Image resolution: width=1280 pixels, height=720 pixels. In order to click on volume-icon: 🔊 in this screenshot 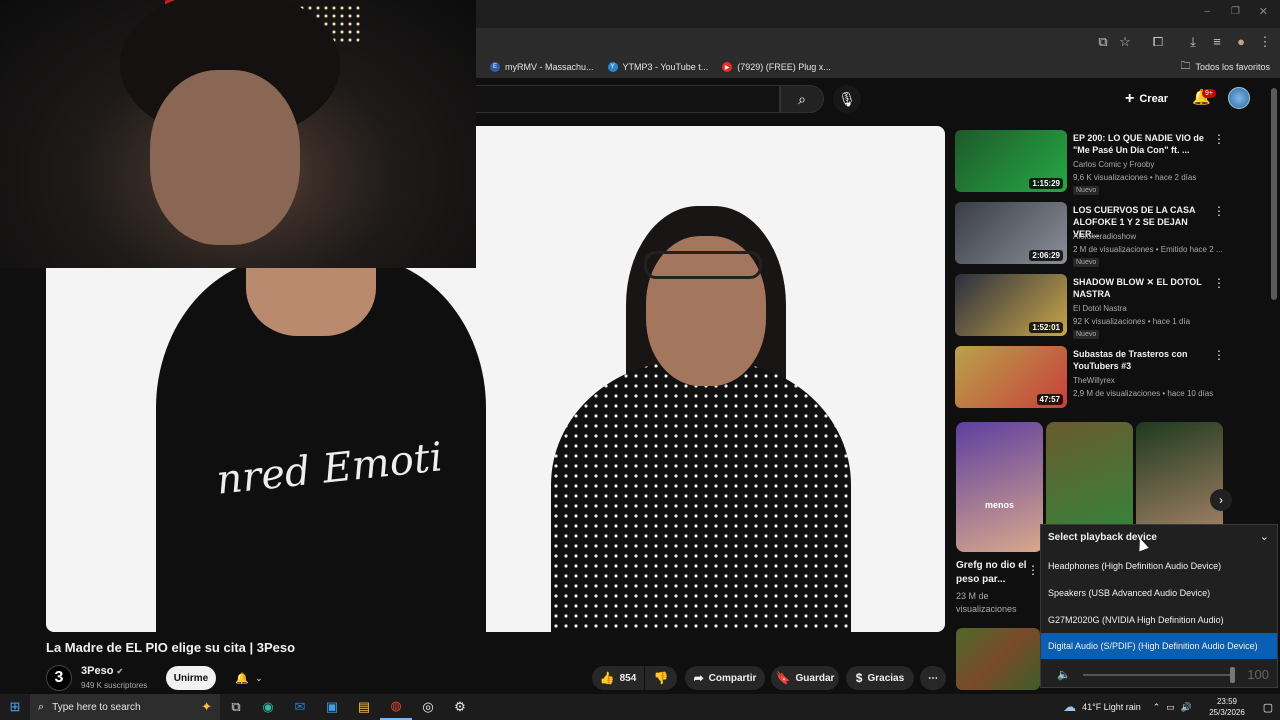, I will do `click(1186, 707)`.